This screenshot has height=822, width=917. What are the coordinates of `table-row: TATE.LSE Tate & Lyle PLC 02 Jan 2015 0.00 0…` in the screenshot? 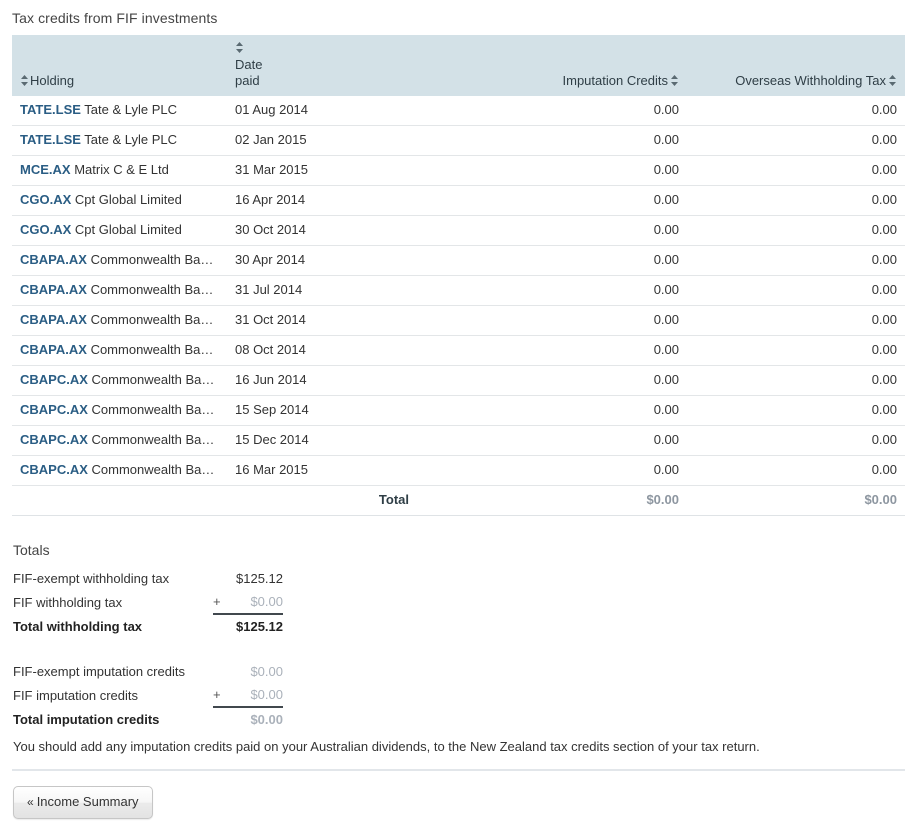 It's located at (458, 140).